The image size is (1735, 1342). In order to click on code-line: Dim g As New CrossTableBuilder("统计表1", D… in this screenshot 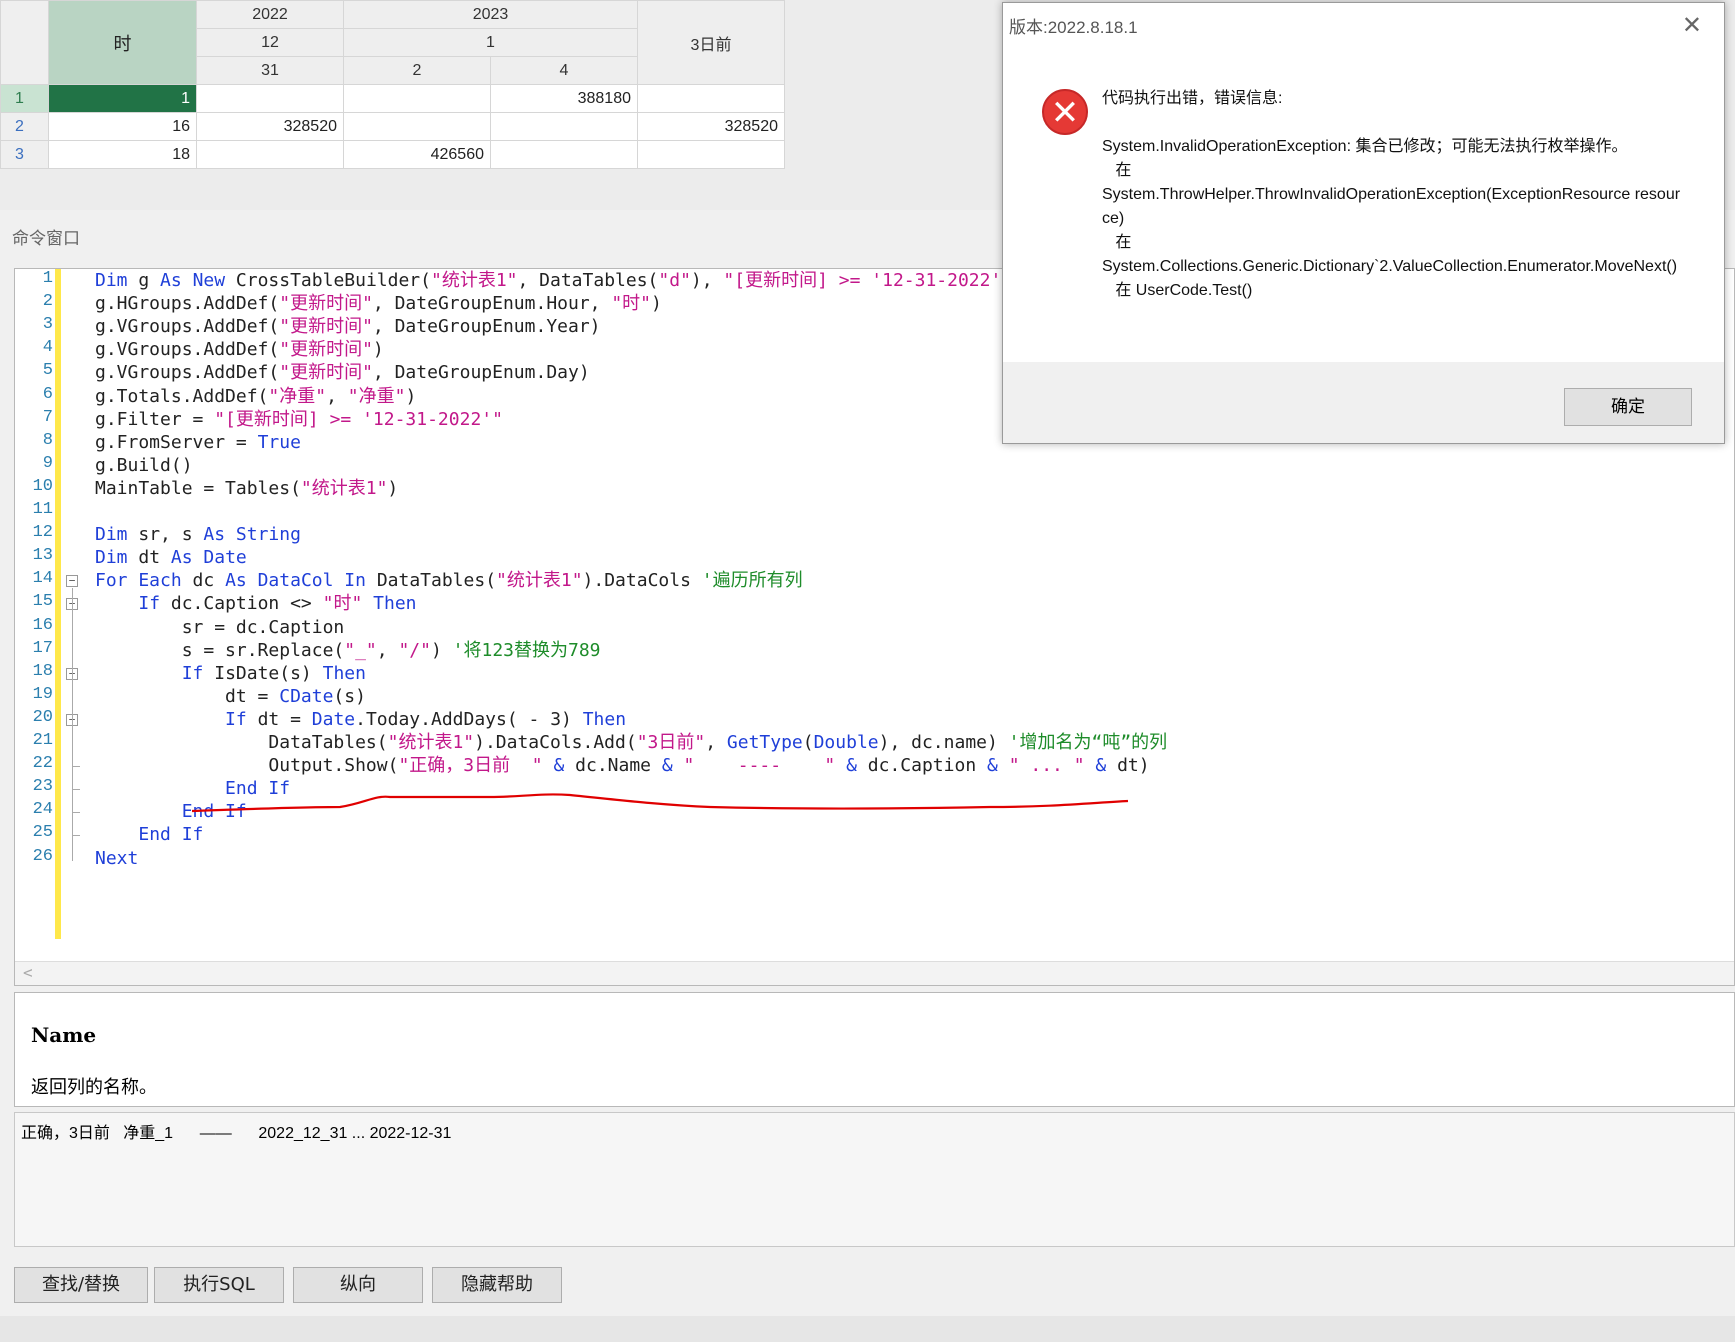, I will do `click(559, 280)`.